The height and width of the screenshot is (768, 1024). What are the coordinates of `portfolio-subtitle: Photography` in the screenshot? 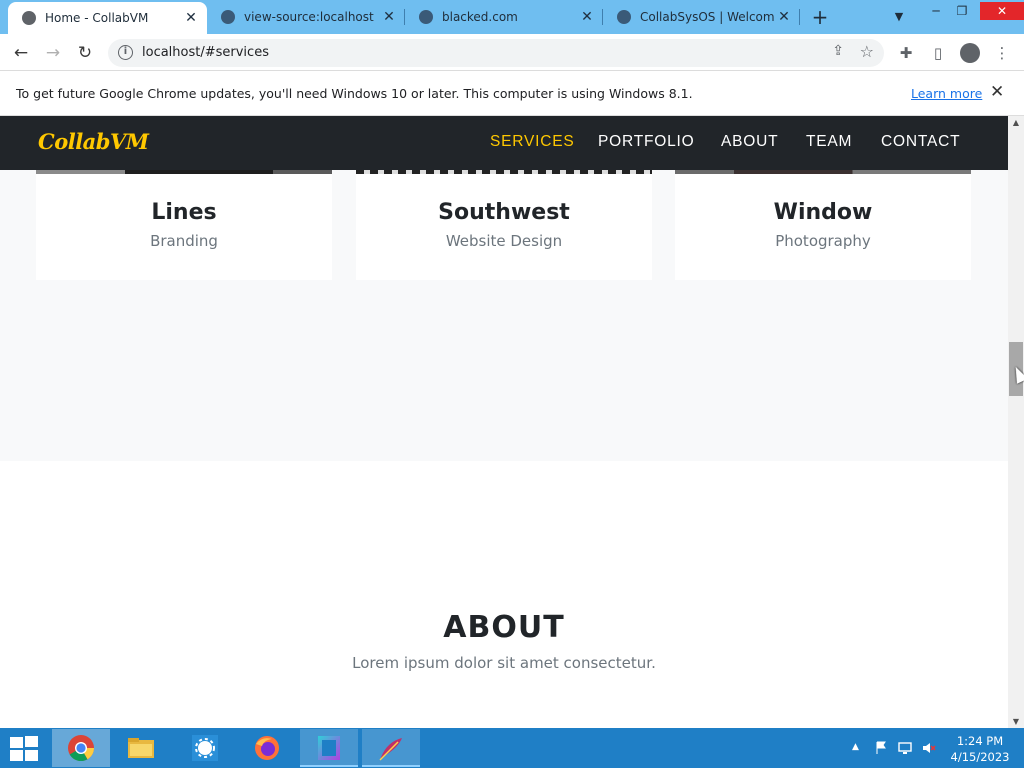 It's located at (823, 241).